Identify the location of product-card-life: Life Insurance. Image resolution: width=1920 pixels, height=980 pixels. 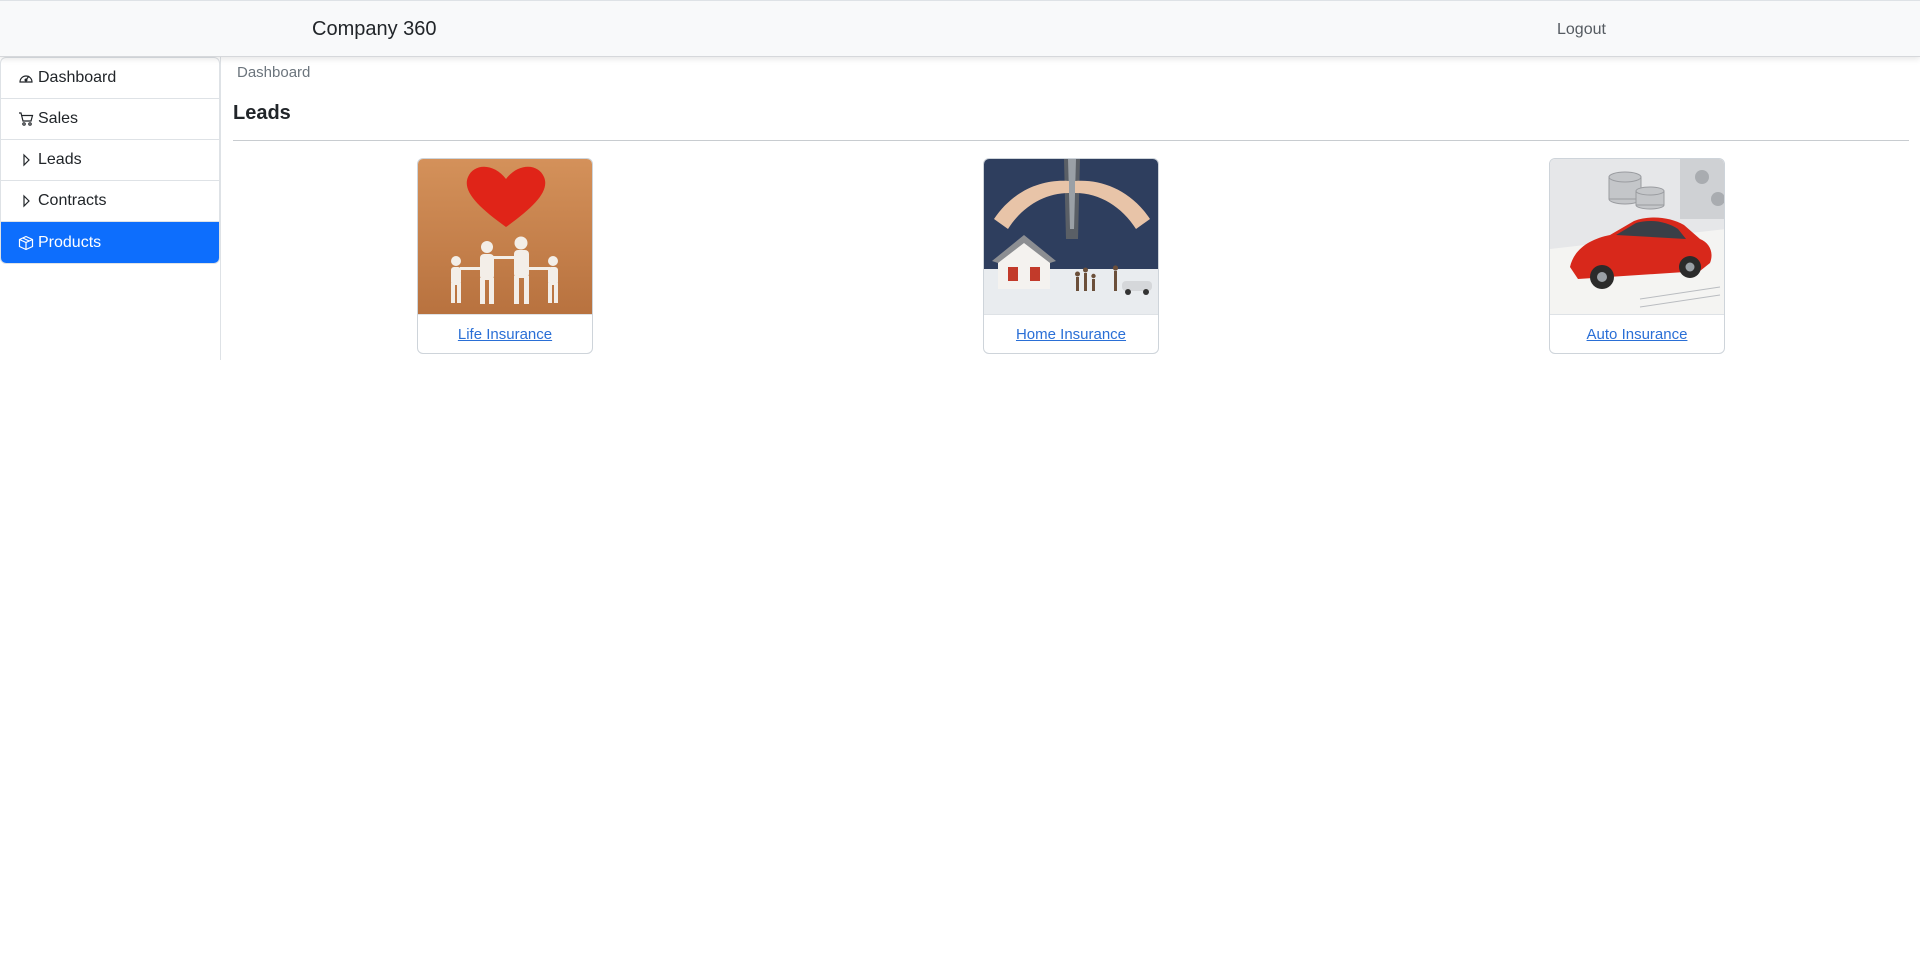
(505, 256).